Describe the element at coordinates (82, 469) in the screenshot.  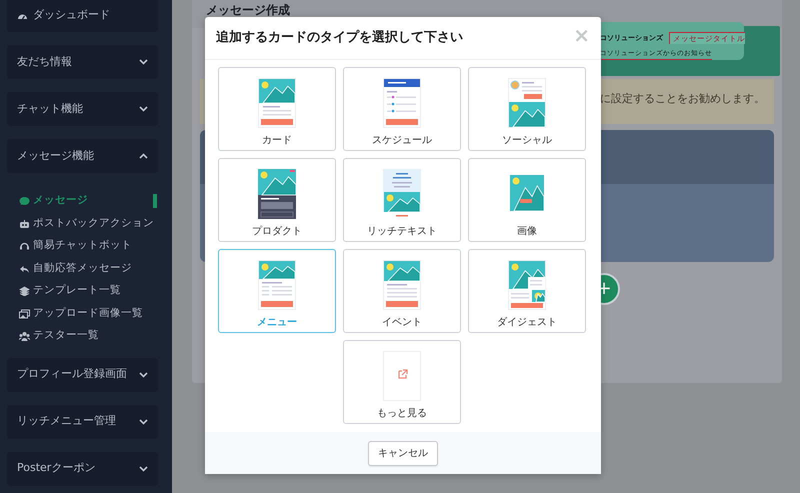
I see `sidebar-group-header: Posterクーポン` at that location.